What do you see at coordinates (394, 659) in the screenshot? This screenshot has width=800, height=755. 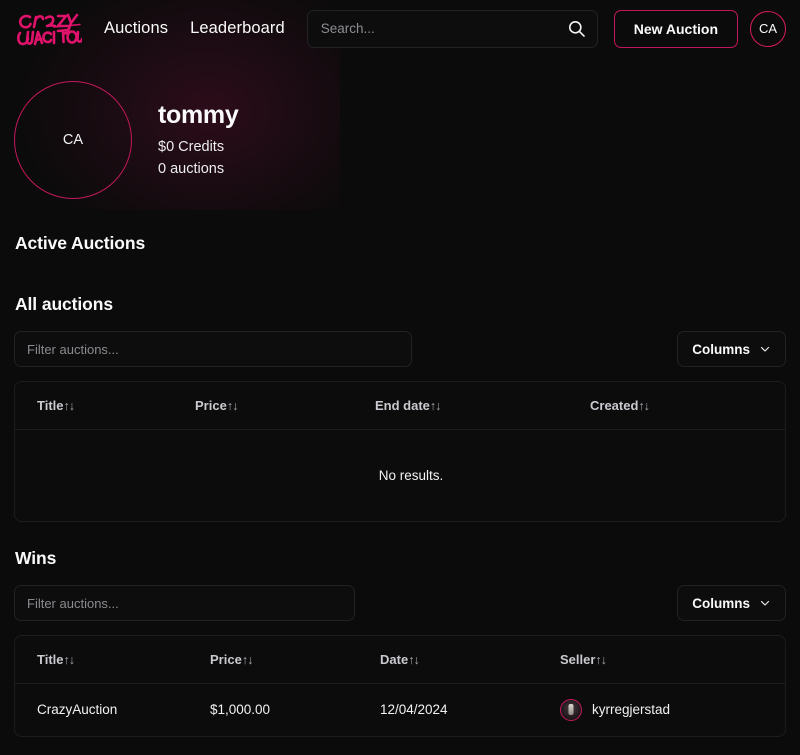 I see `column-header-label: Date` at bounding box center [394, 659].